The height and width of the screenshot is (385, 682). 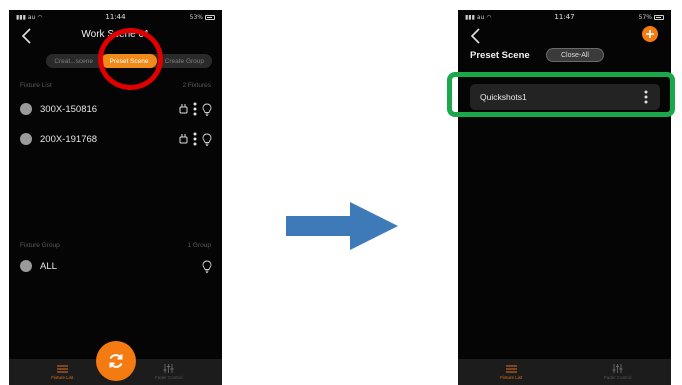 I want to click on fixture-group-label: Fixture Group, so click(x=40, y=245).